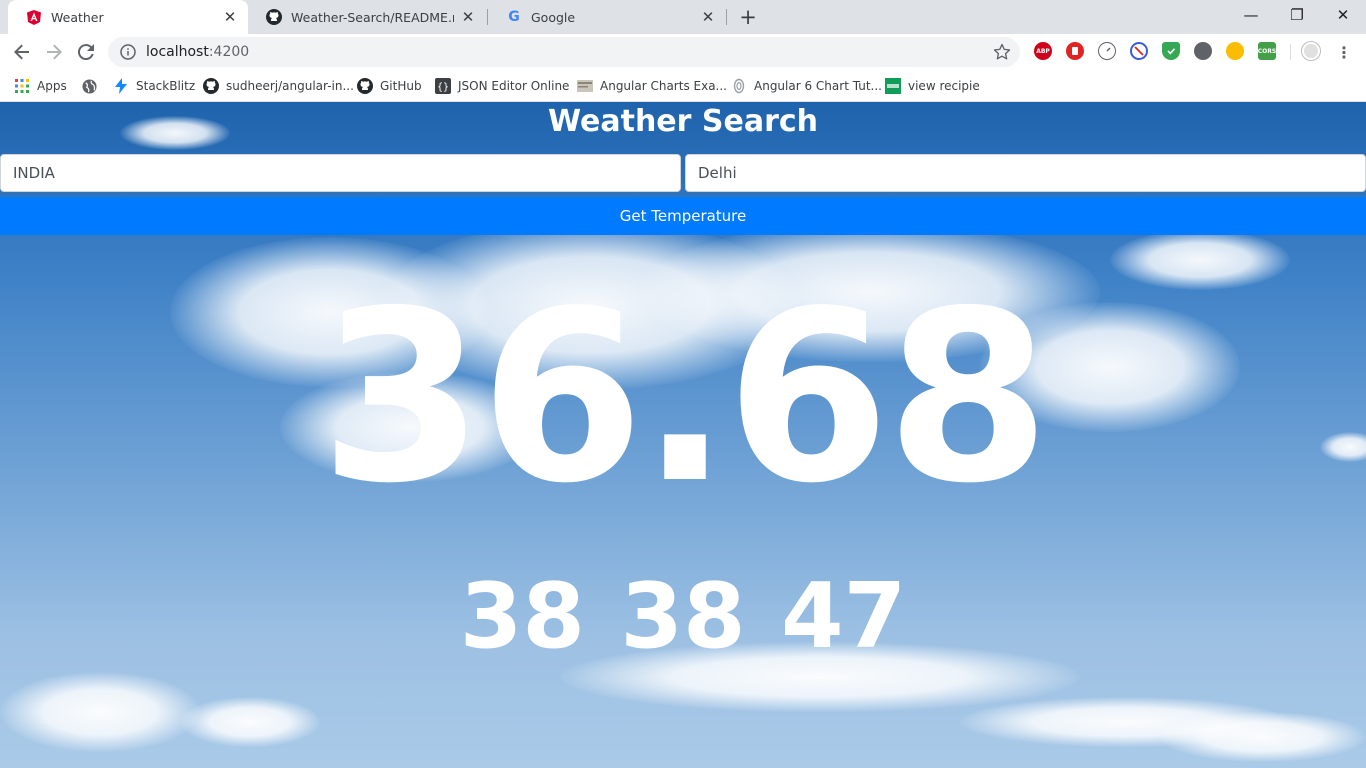  I want to click on cors-label: CORS, so click(1267, 51).